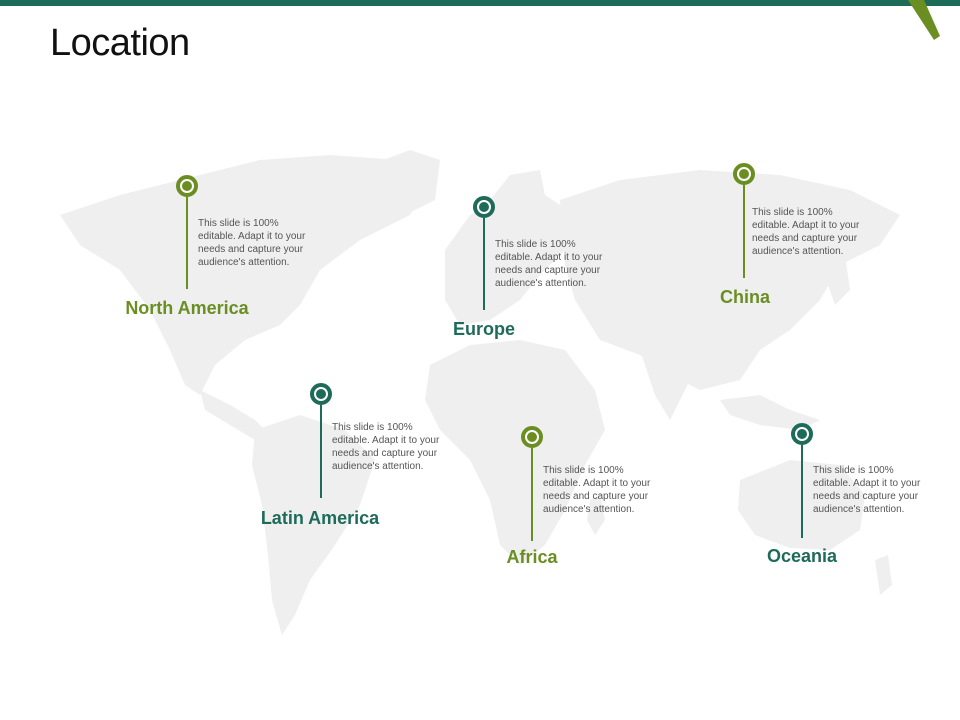 Image resolution: width=960 pixels, height=720 pixels. Describe the element at coordinates (730, 280) in the screenshot. I see `landmass-asia` at that location.